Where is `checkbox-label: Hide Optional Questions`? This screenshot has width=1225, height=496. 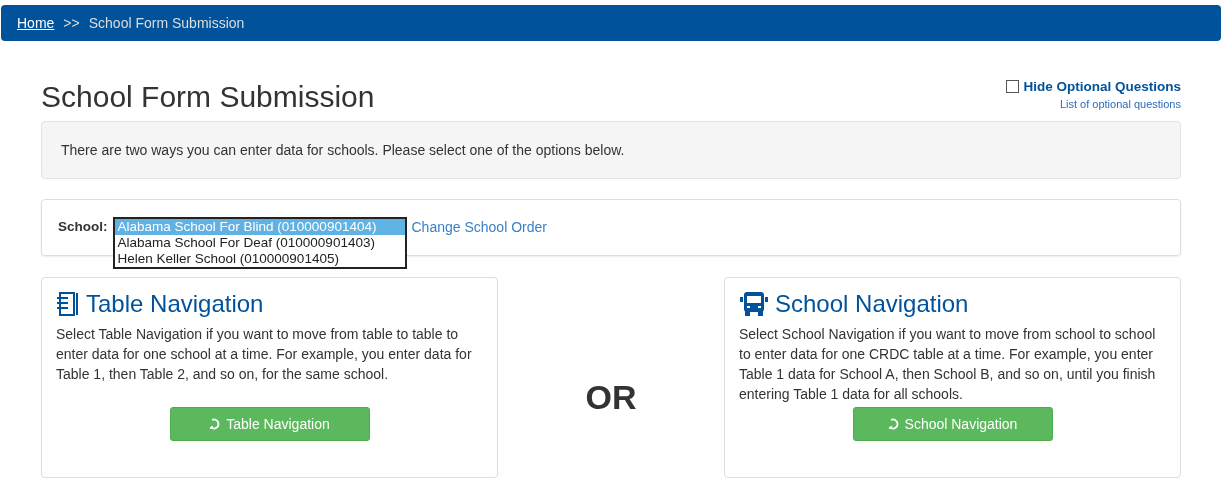 checkbox-label: Hide Optional Questions is located at coordinates (1102, 86).